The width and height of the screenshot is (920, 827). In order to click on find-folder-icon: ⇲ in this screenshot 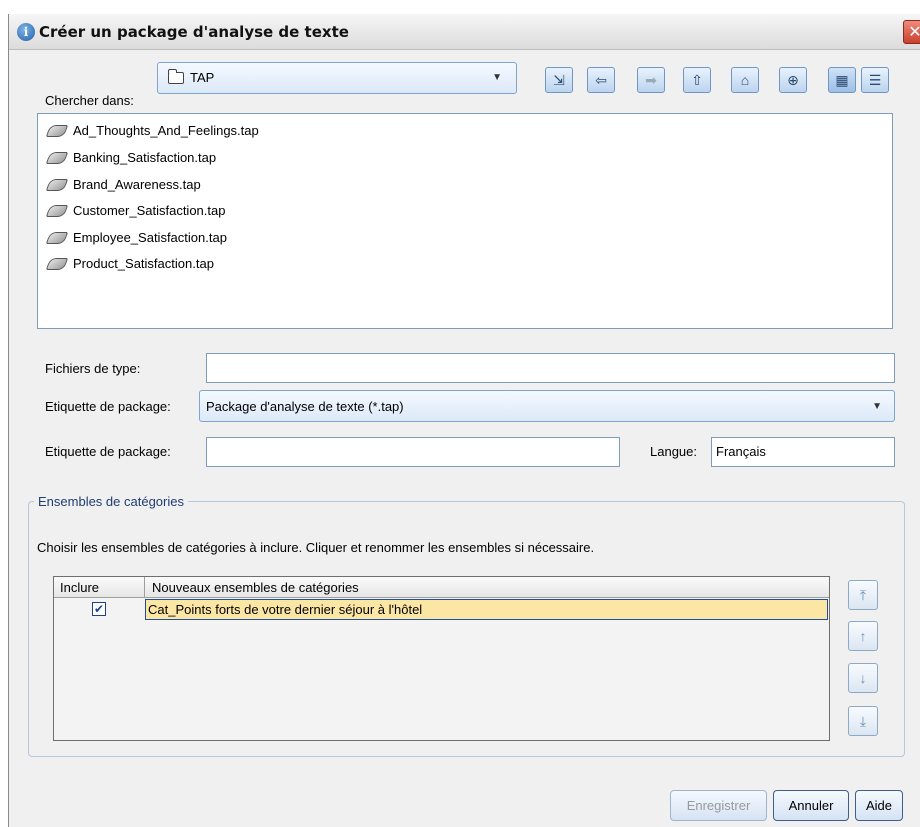, I will do `click(559, 80)`.